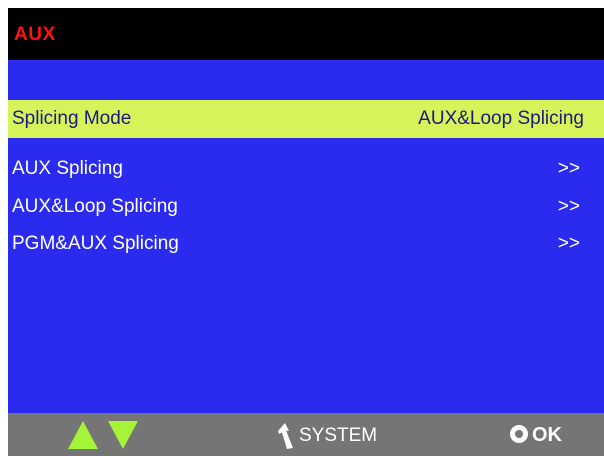  Describe the element at coordinates (501, 118) in the screenshot. I see `menu-row-value: AUX&Loop Splicing` at that location.